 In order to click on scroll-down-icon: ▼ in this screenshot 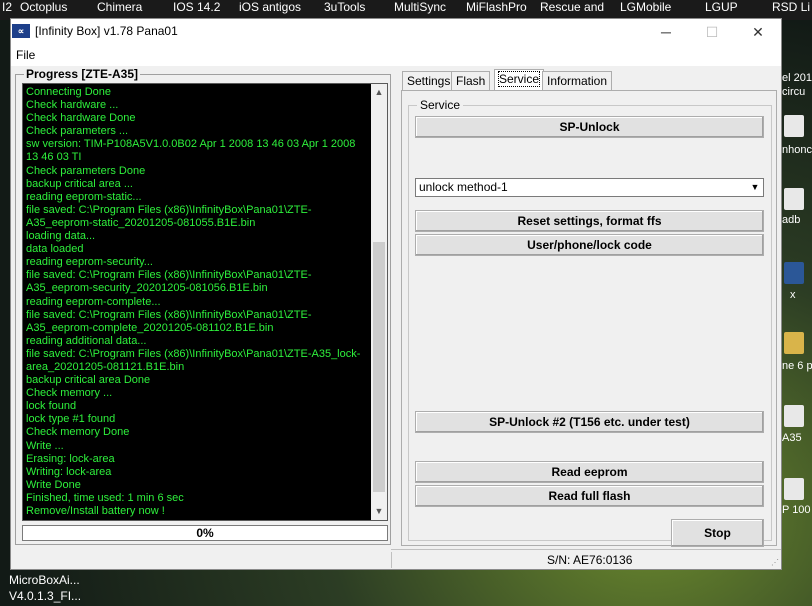, I will do `click(379, 511)`.